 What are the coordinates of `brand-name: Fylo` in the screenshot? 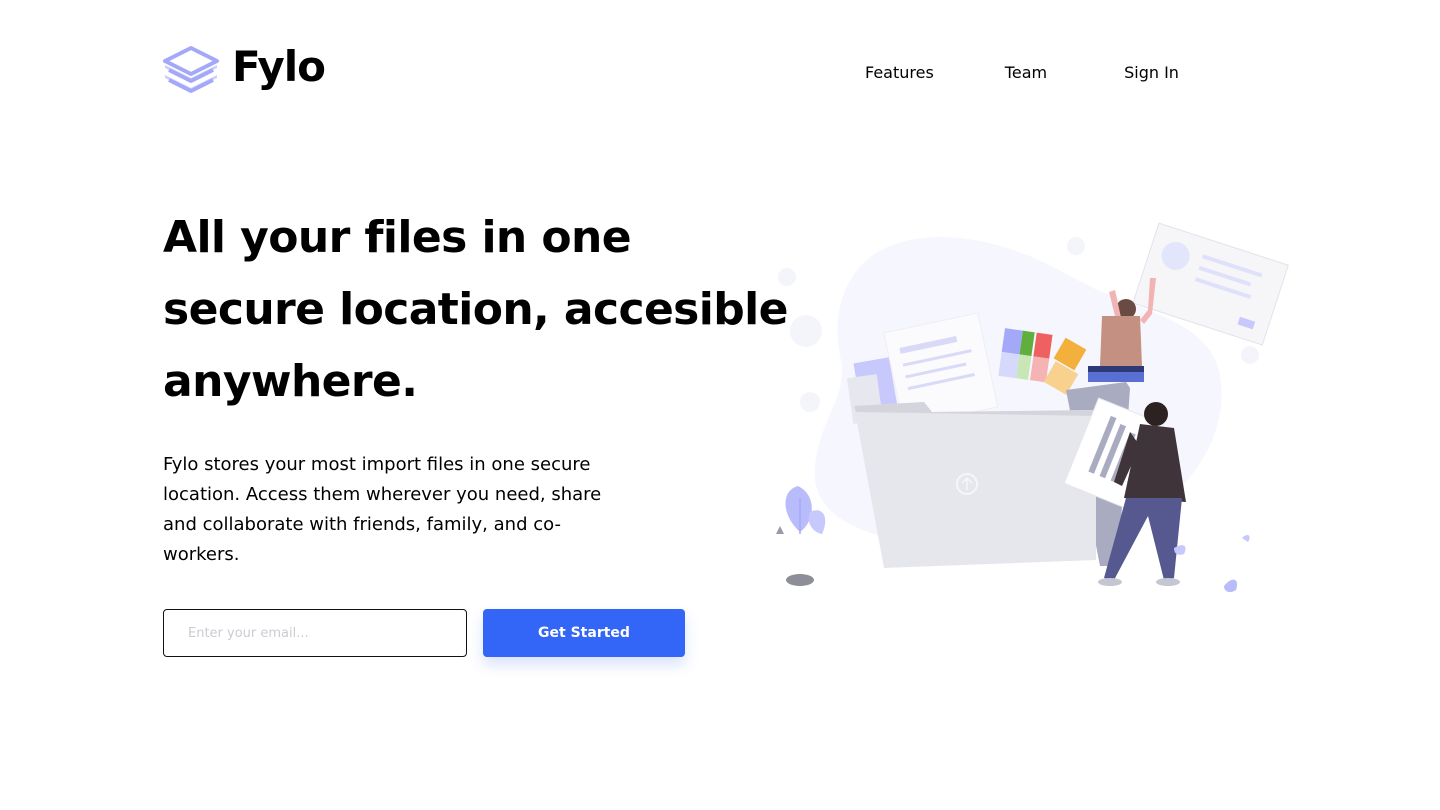 It's located at (279, 66).